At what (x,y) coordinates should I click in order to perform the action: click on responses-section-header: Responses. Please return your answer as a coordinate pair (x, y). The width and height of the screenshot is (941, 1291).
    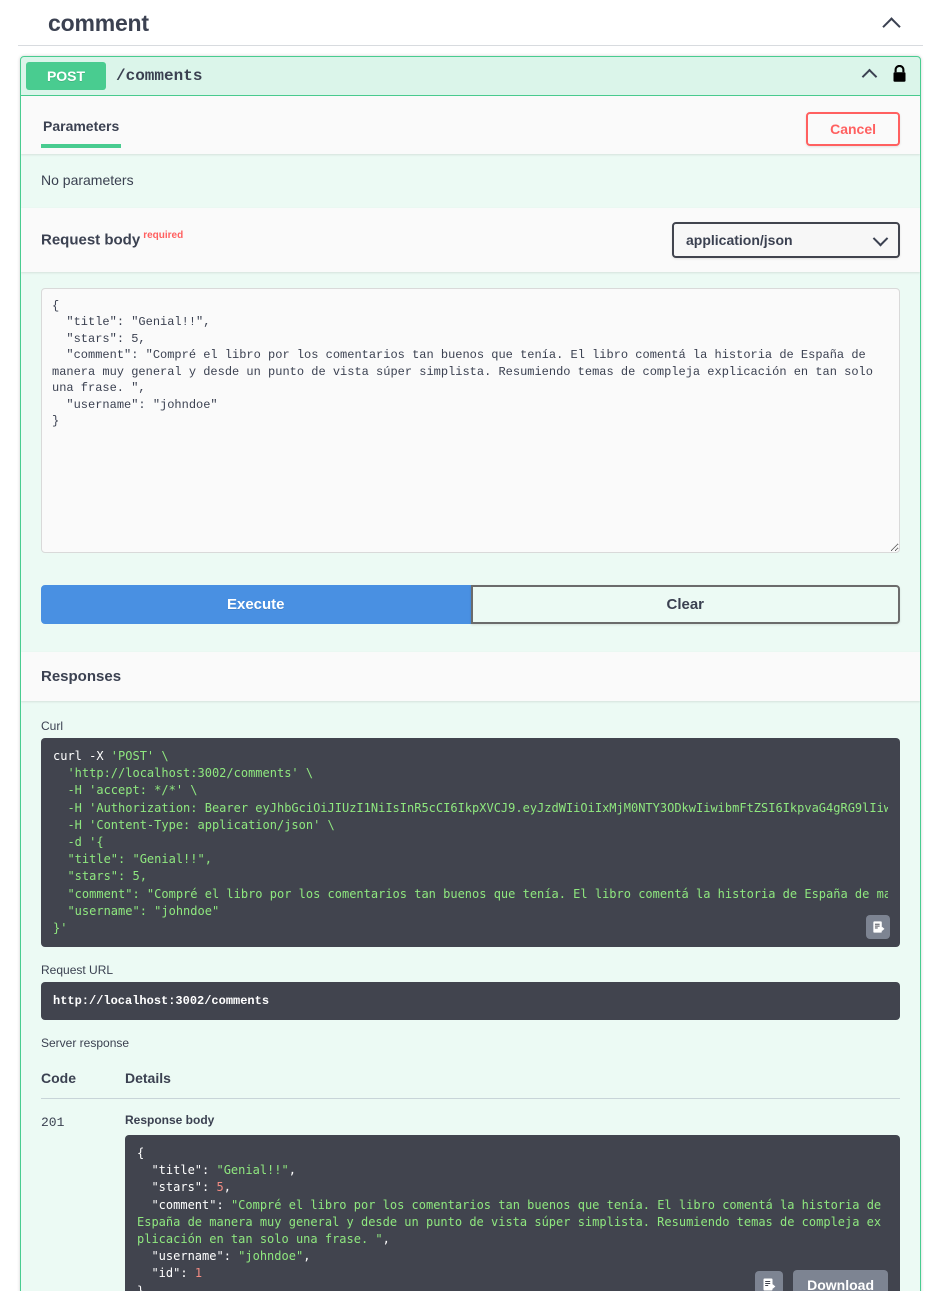
    Looking at the image, I should click on (470, 676).